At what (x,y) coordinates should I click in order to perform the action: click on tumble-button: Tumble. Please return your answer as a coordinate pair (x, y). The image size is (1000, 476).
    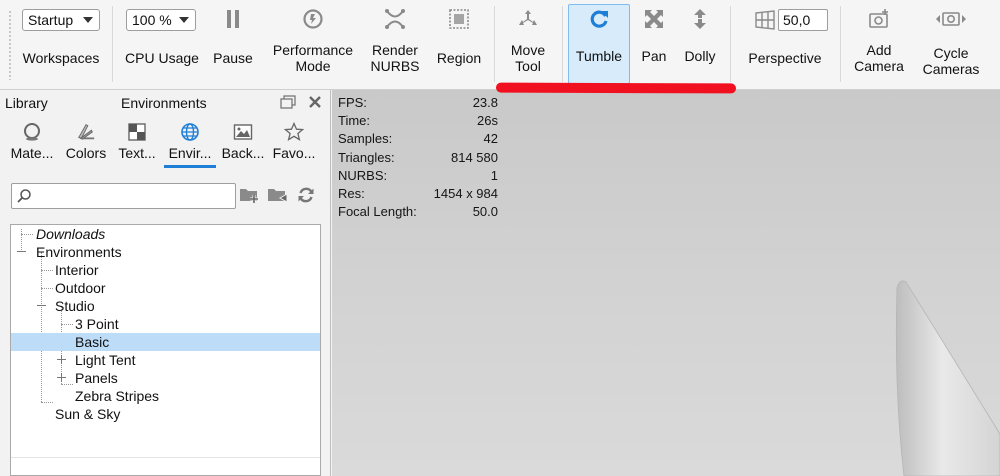
    Looking at the image, I should click on (599, 44).